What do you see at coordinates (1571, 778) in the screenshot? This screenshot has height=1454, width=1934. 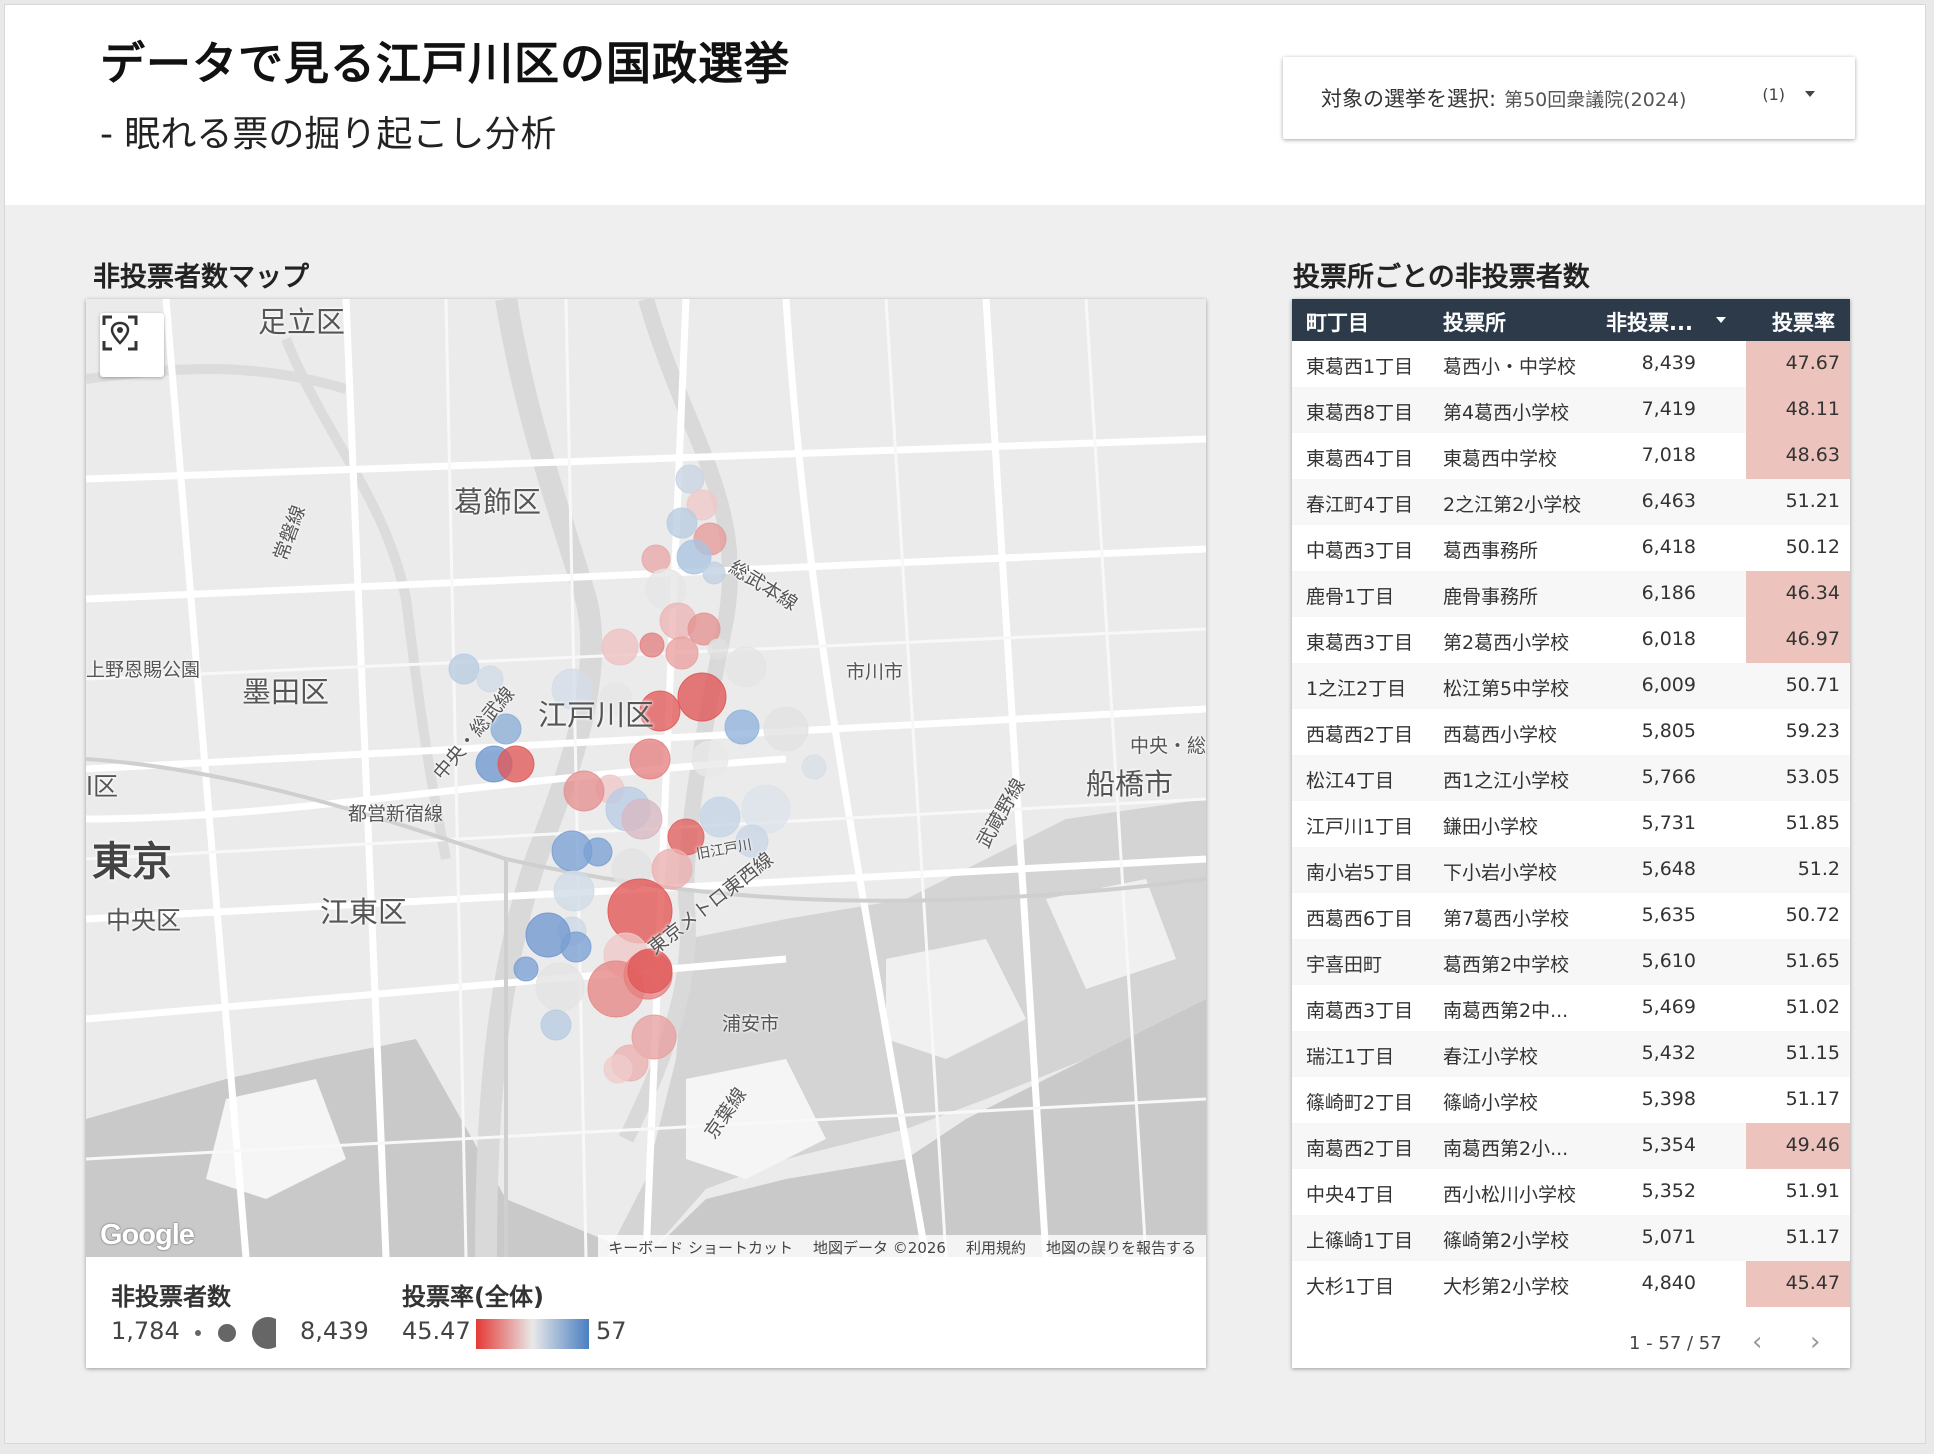 I see `table-row: 松江4丁目 西1之江小学校 5,766 53.05` at bounding box center [1571, 778].